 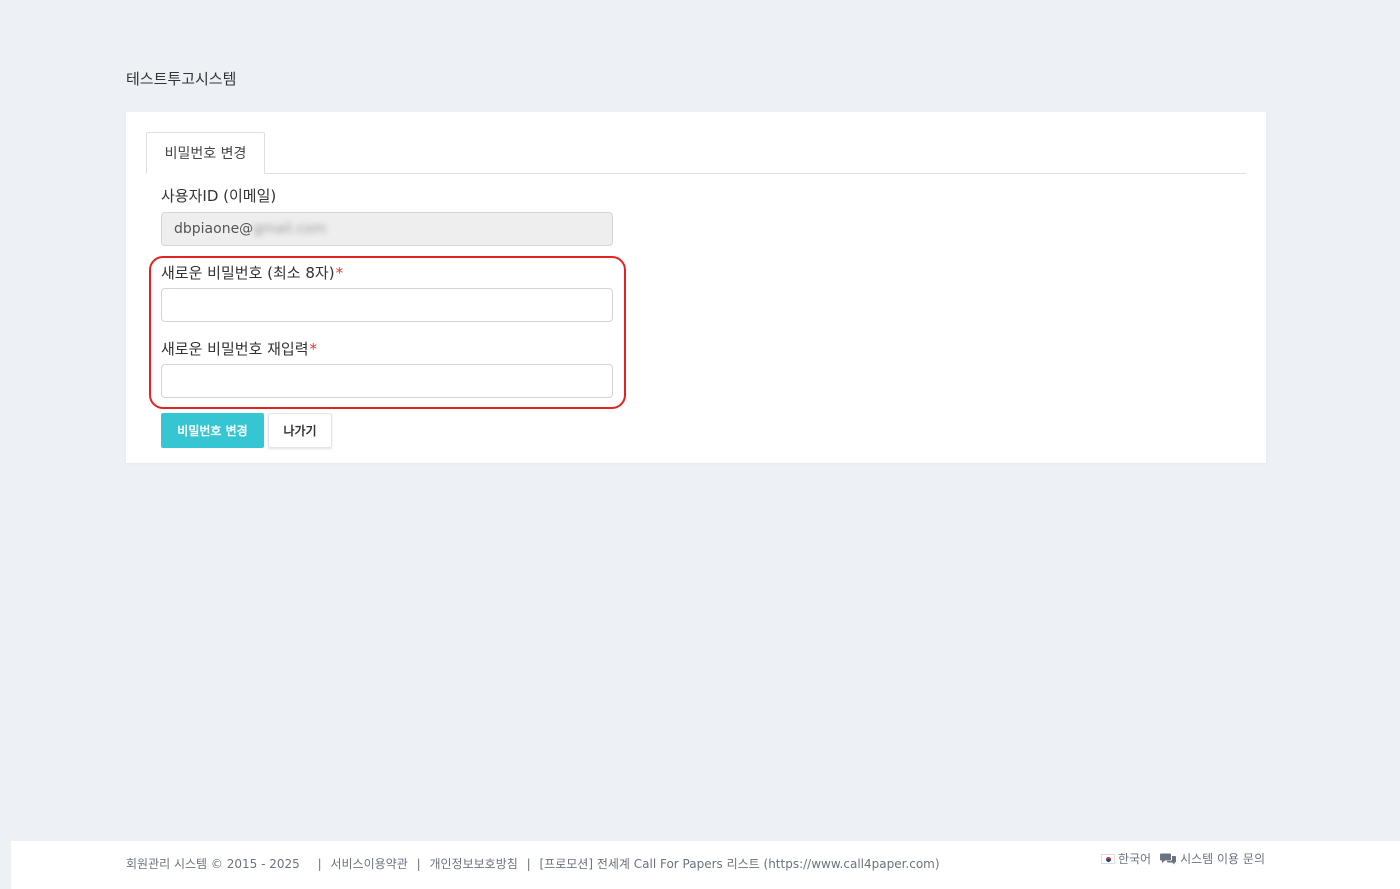 What do you see at coordinates (181, 79) in the screenshot?
I see `app-title: 테스트투고시스템` at bounding box center [181, 79].